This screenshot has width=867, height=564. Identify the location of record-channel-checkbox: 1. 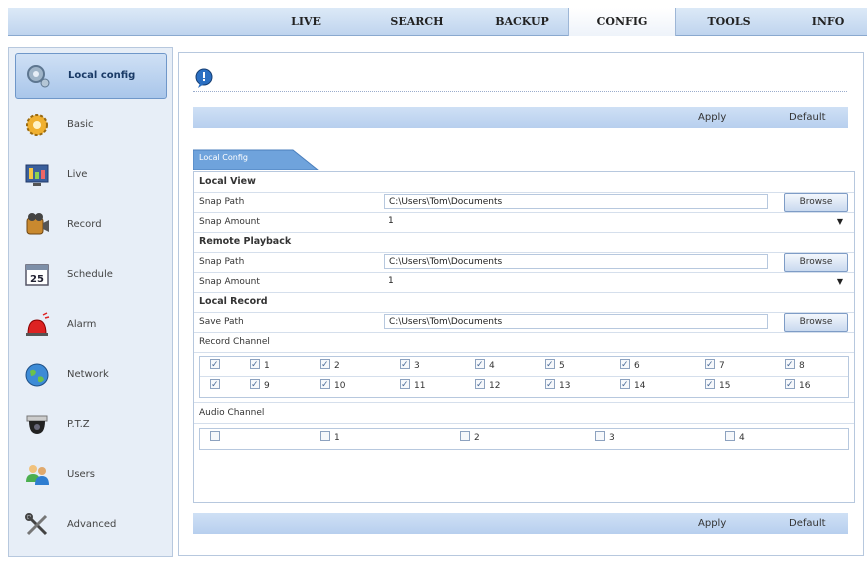
(260, 365).